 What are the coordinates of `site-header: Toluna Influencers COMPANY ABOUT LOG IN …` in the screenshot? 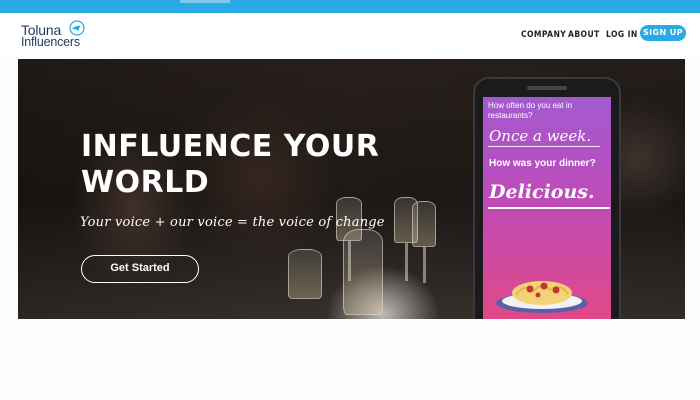 It's located at (350, 36).